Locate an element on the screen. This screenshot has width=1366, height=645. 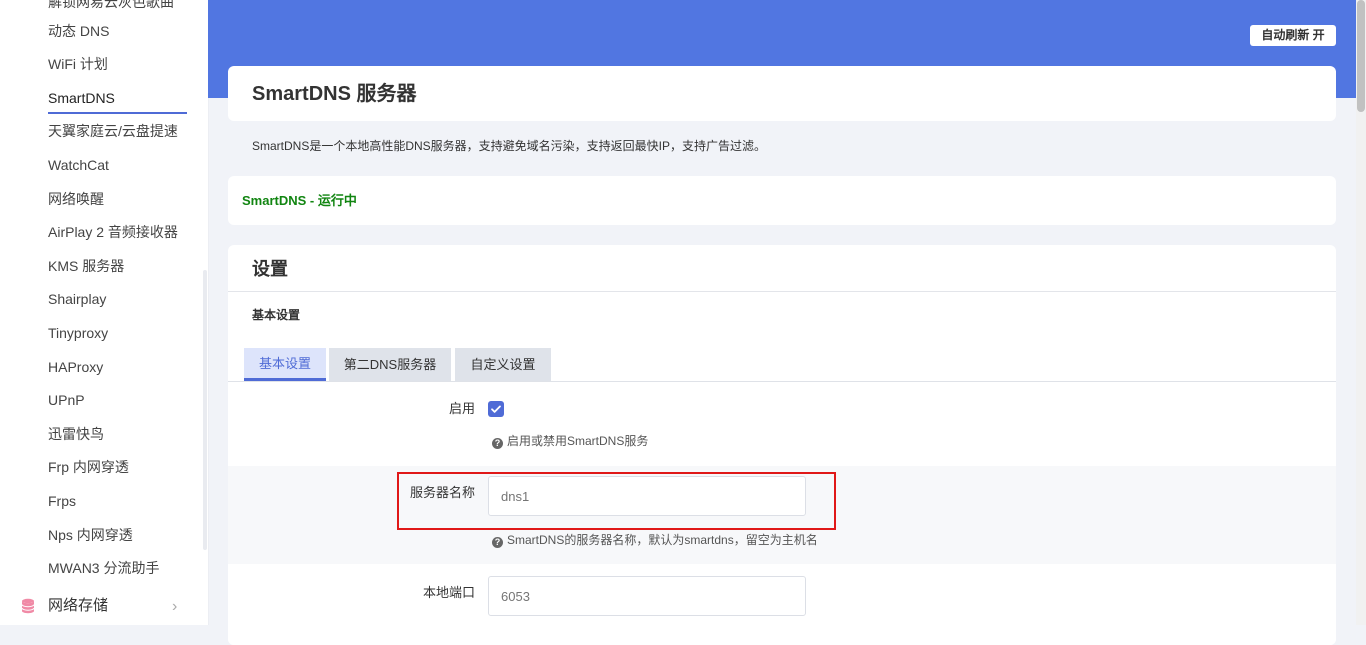
sidebar-scrollbar is located at coordinates (205, 410).